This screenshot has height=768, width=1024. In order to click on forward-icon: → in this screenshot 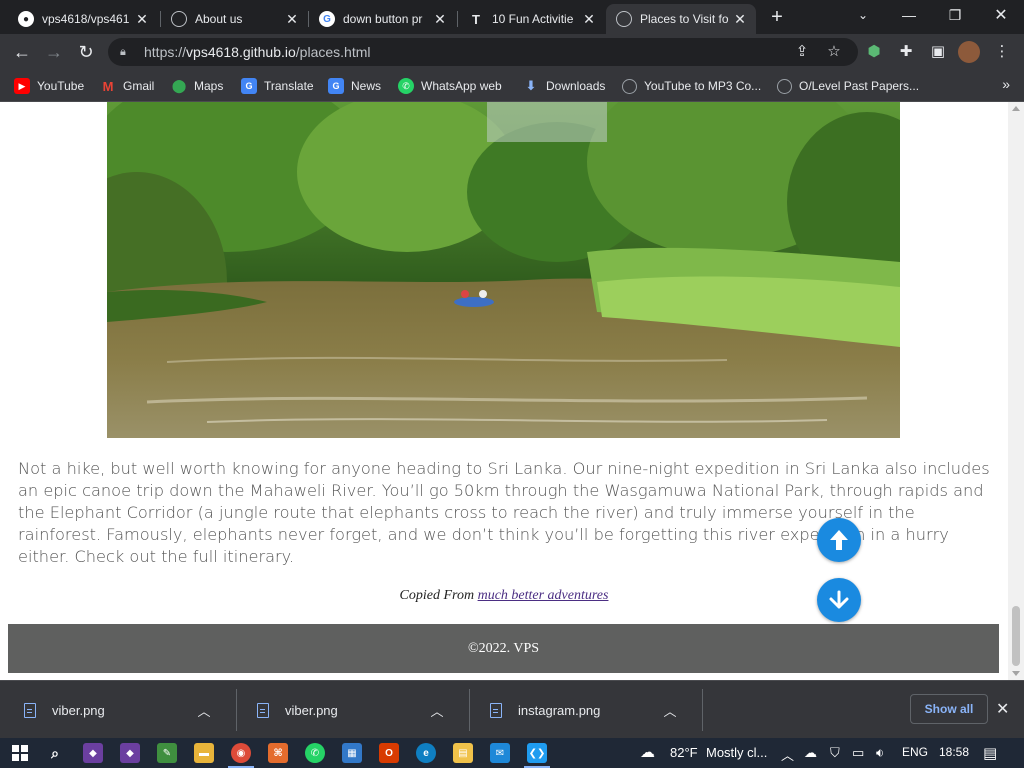, I will do `click(54, 52)`.